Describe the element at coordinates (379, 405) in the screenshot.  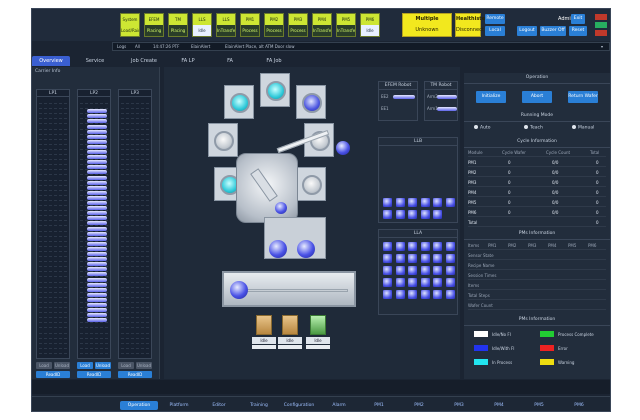
I see `nav-pm1: PM1` at that location.